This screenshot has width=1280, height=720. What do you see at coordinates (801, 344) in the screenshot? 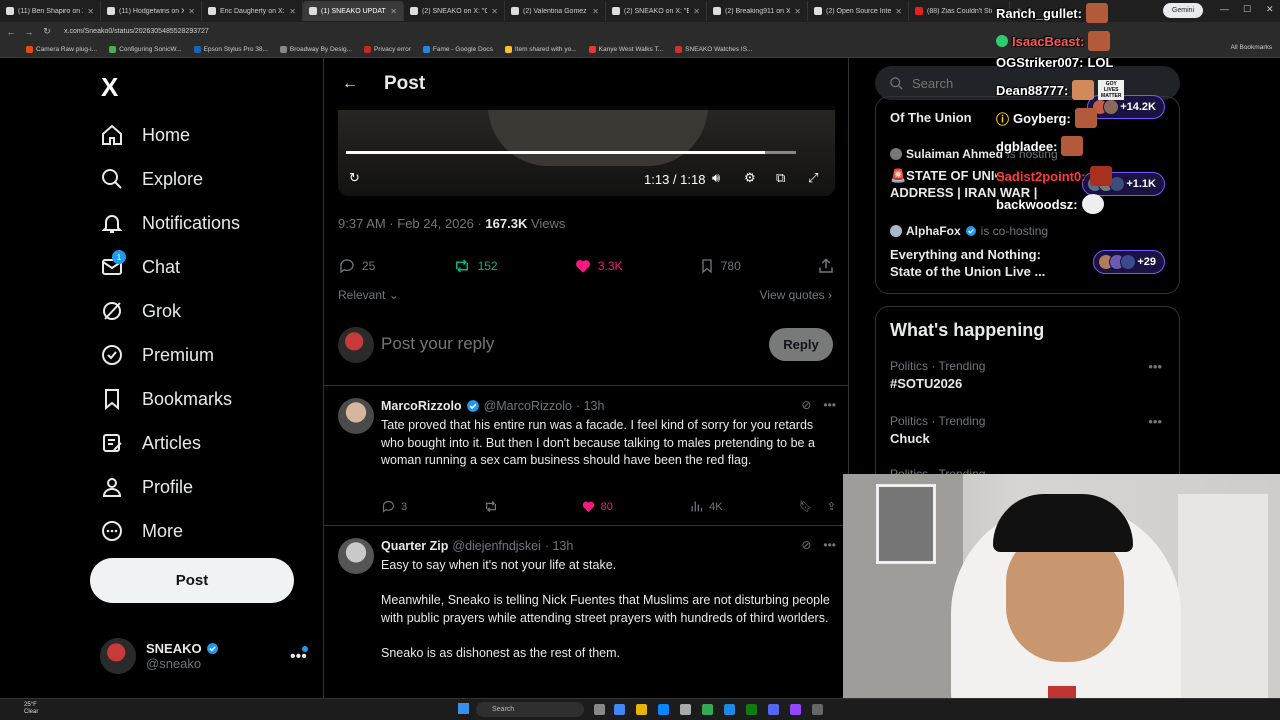
I see `reply-submit-button: Reply` at bounding box center [801, 344].